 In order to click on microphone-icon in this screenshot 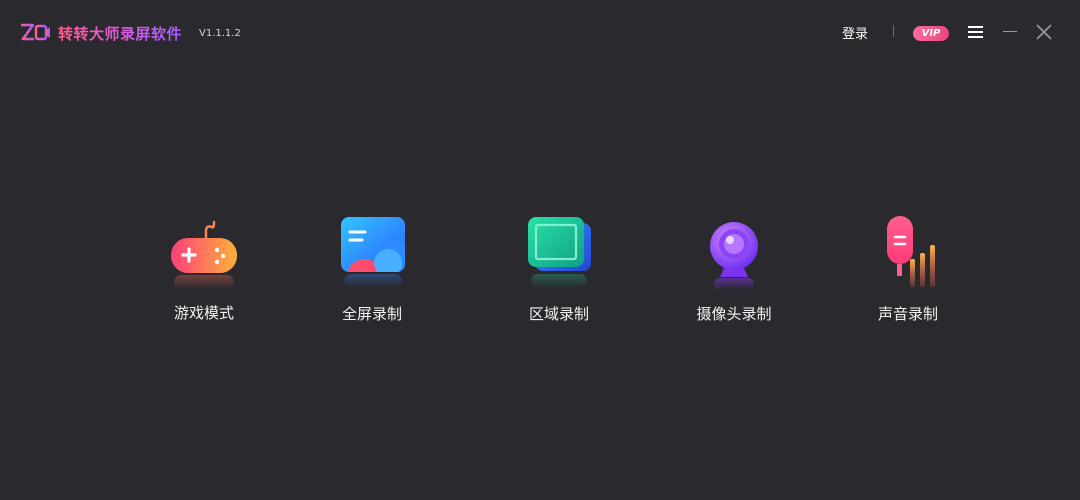, I will do `click(911, 251)`.